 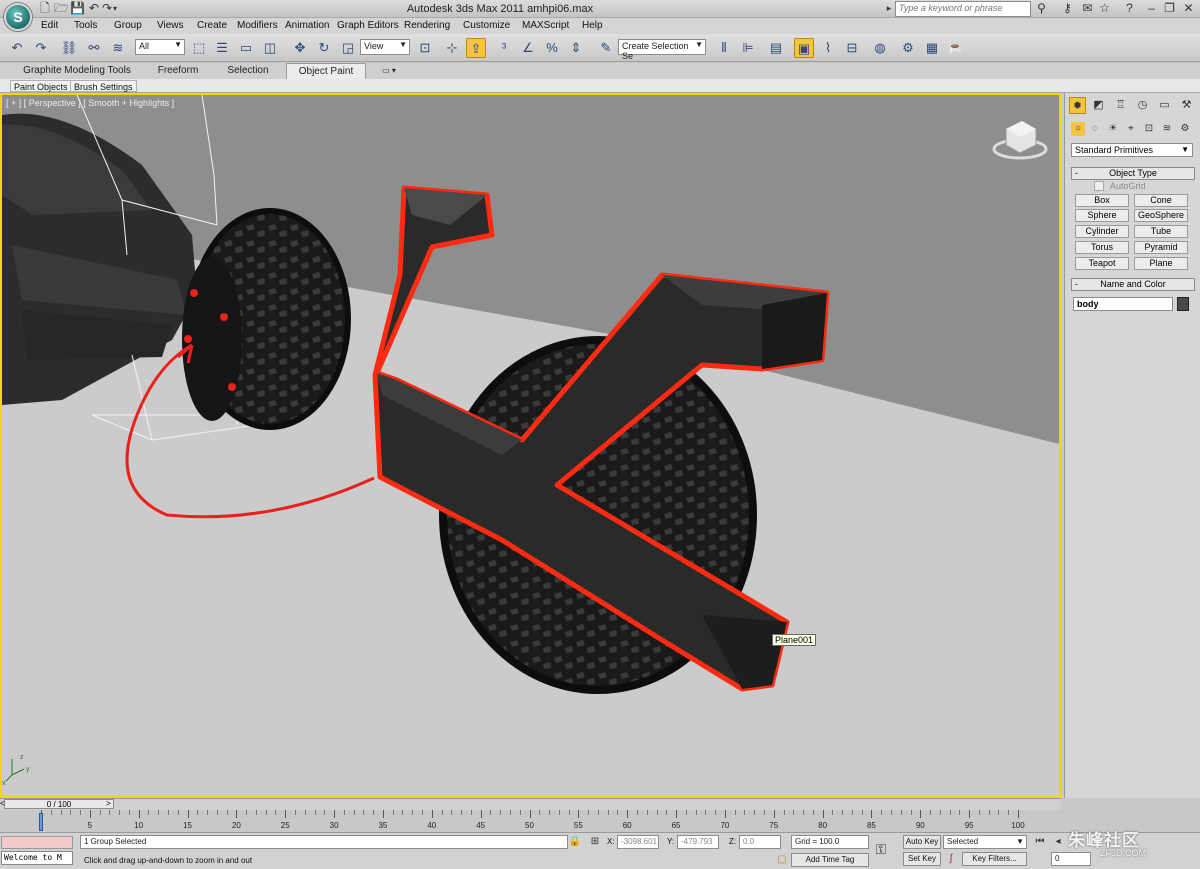 I want to click on tab-graphite-modeling-tools: Graphite Modeling Tools, so click(x=77, y=71).